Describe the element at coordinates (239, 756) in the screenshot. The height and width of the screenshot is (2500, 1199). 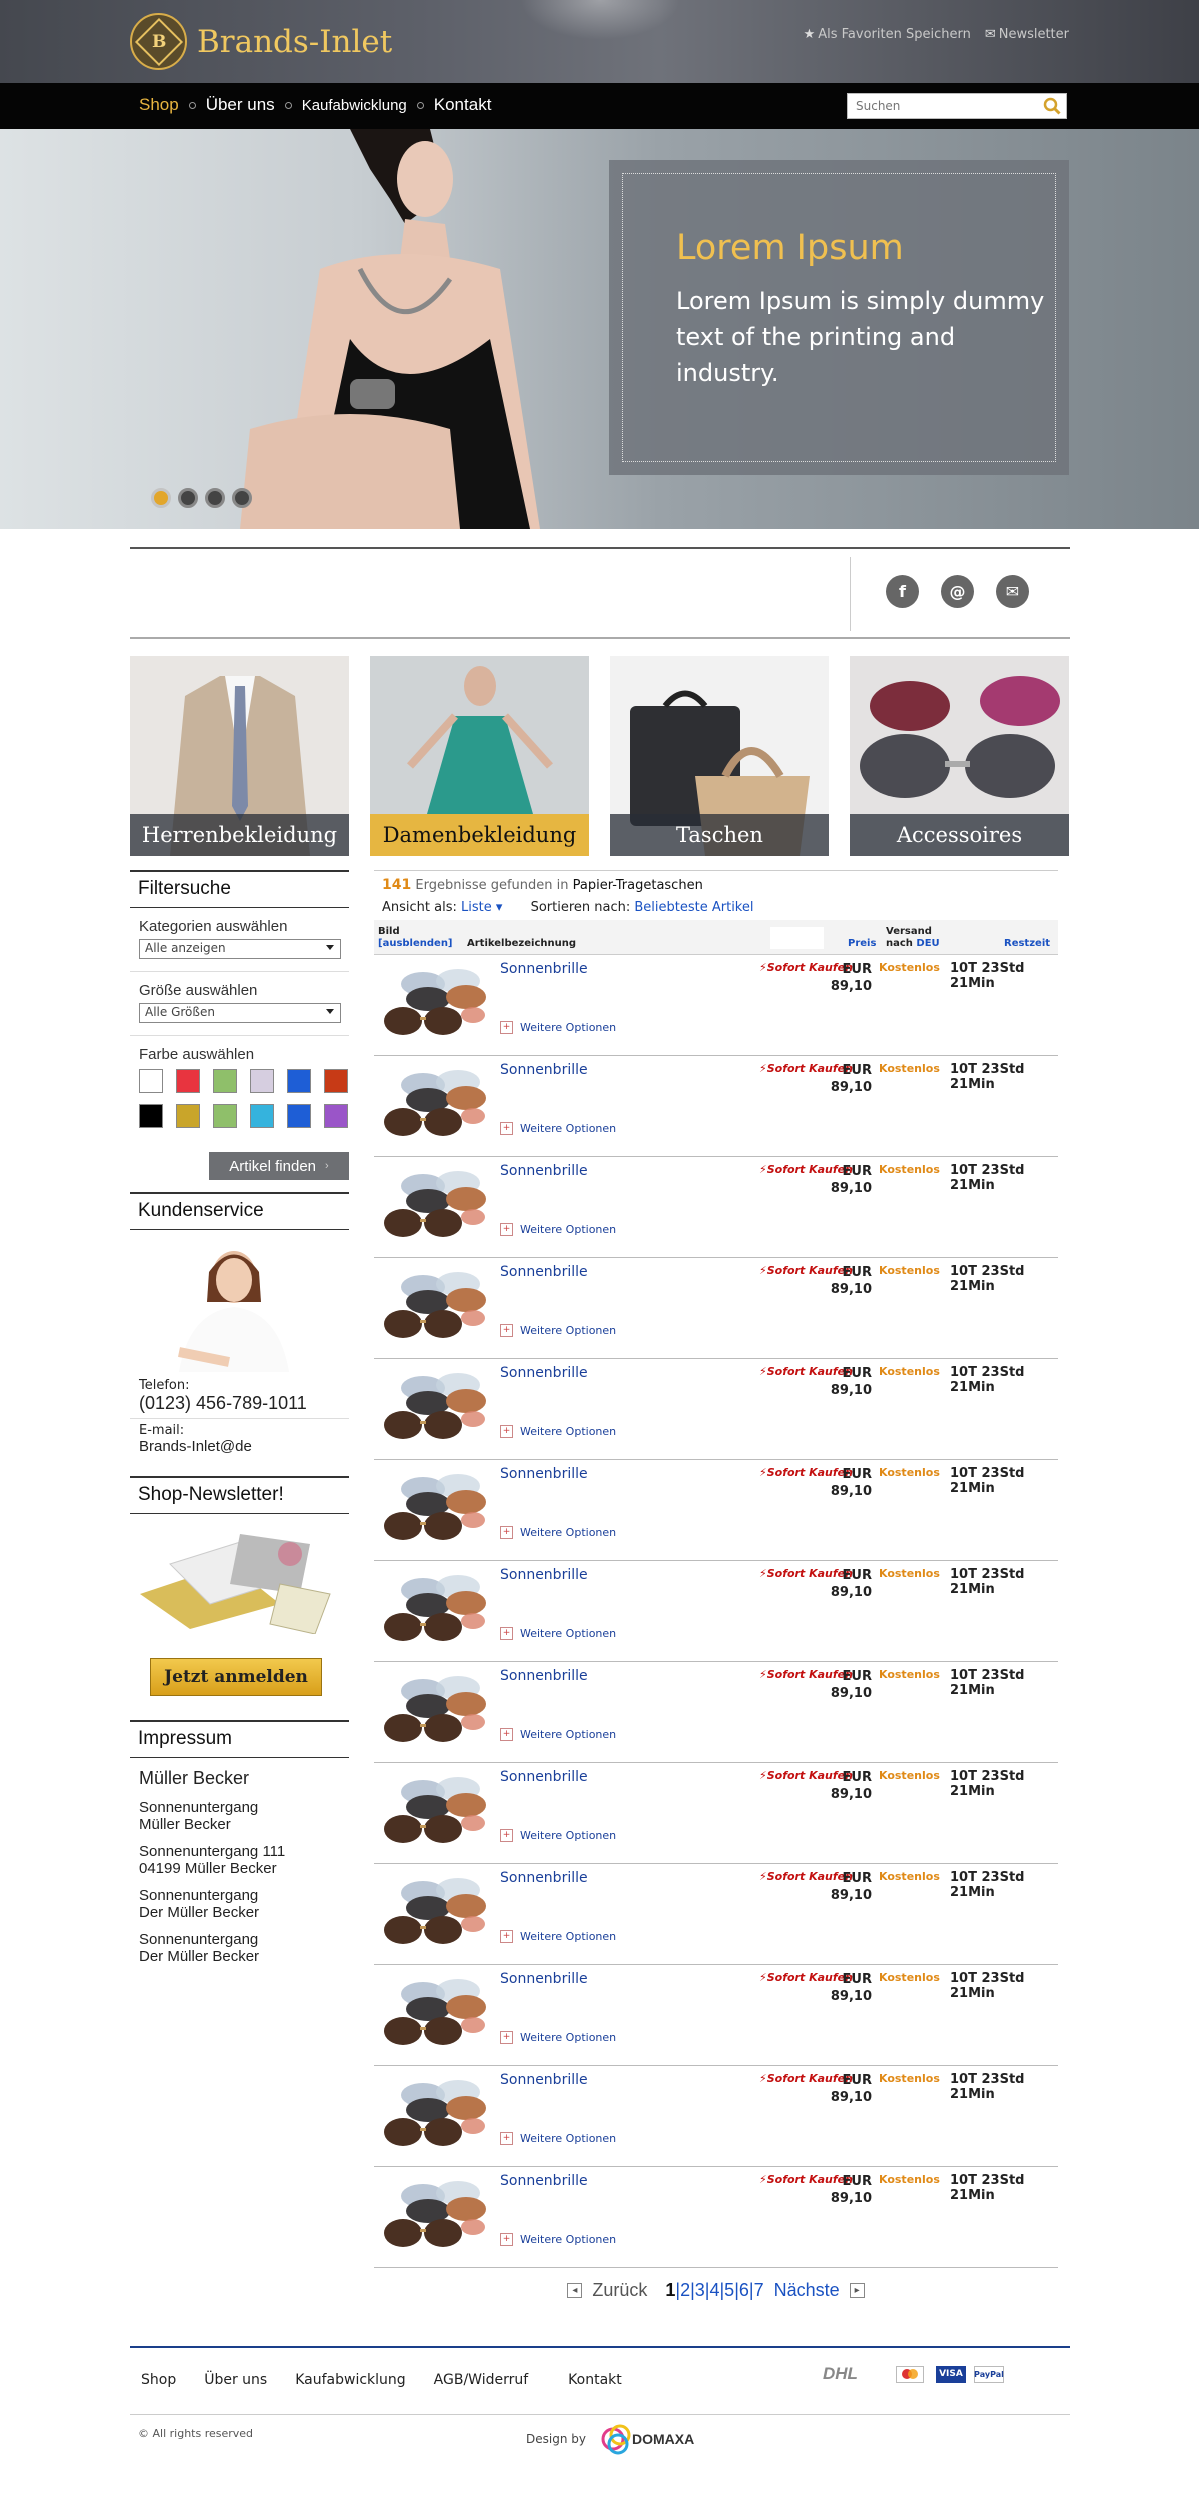
I see `category-tile-herren: Herrenbekleidung` at that location.